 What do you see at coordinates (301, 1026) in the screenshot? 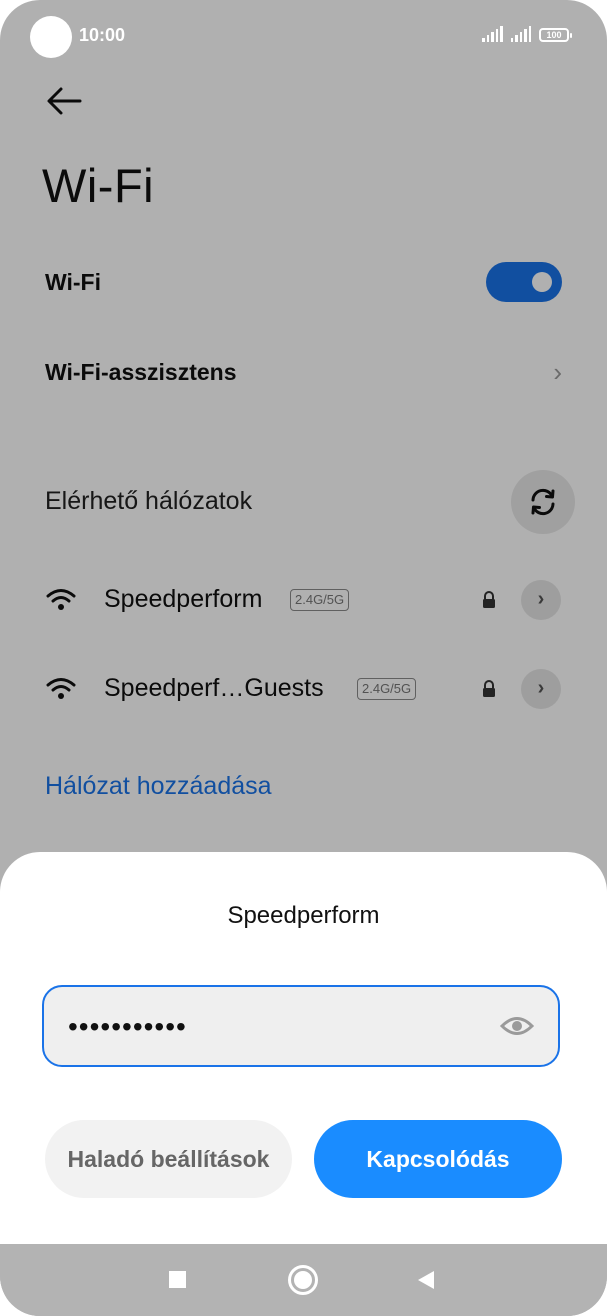
I see `password-input: •••••••••••` at bounding box center [301, 1026].